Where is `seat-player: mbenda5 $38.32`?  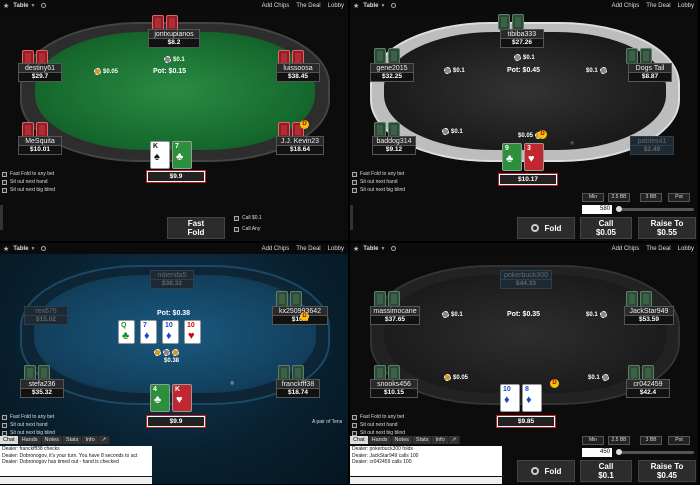
seat-player: mbenda5 $38.32 is located at coordinates (172, 279).